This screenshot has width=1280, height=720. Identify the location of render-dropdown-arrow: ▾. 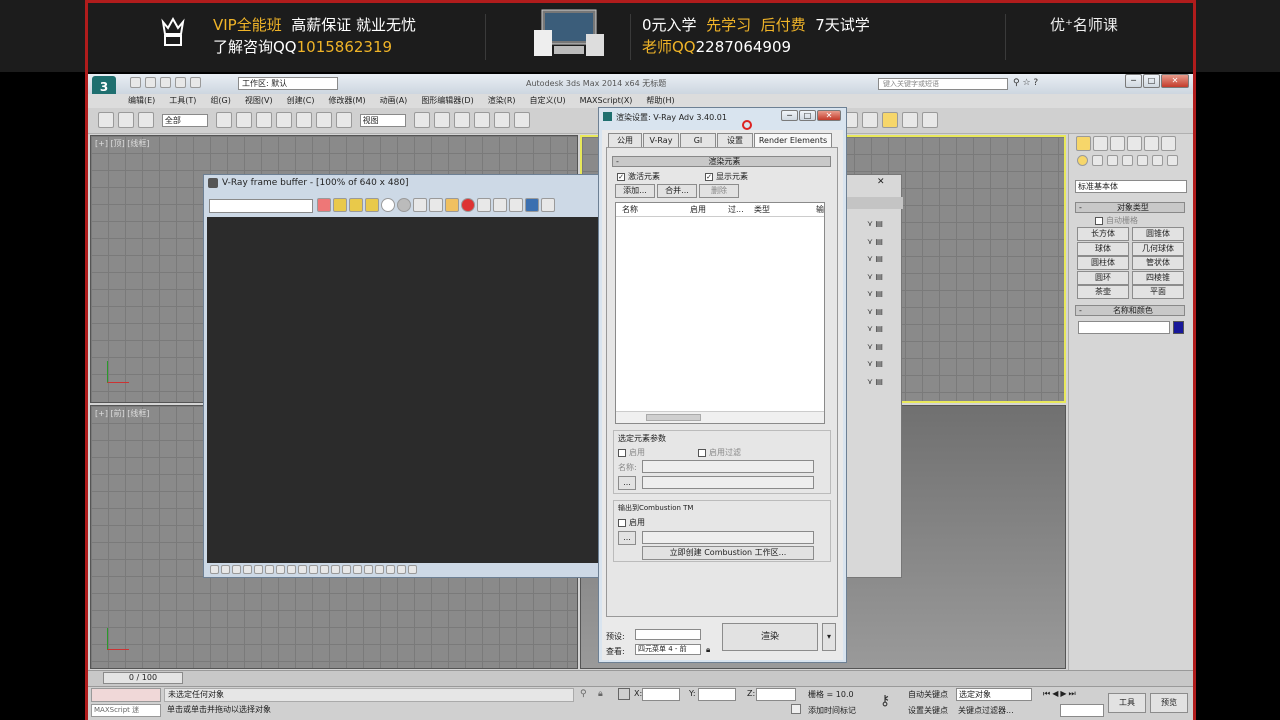
(829, 637).